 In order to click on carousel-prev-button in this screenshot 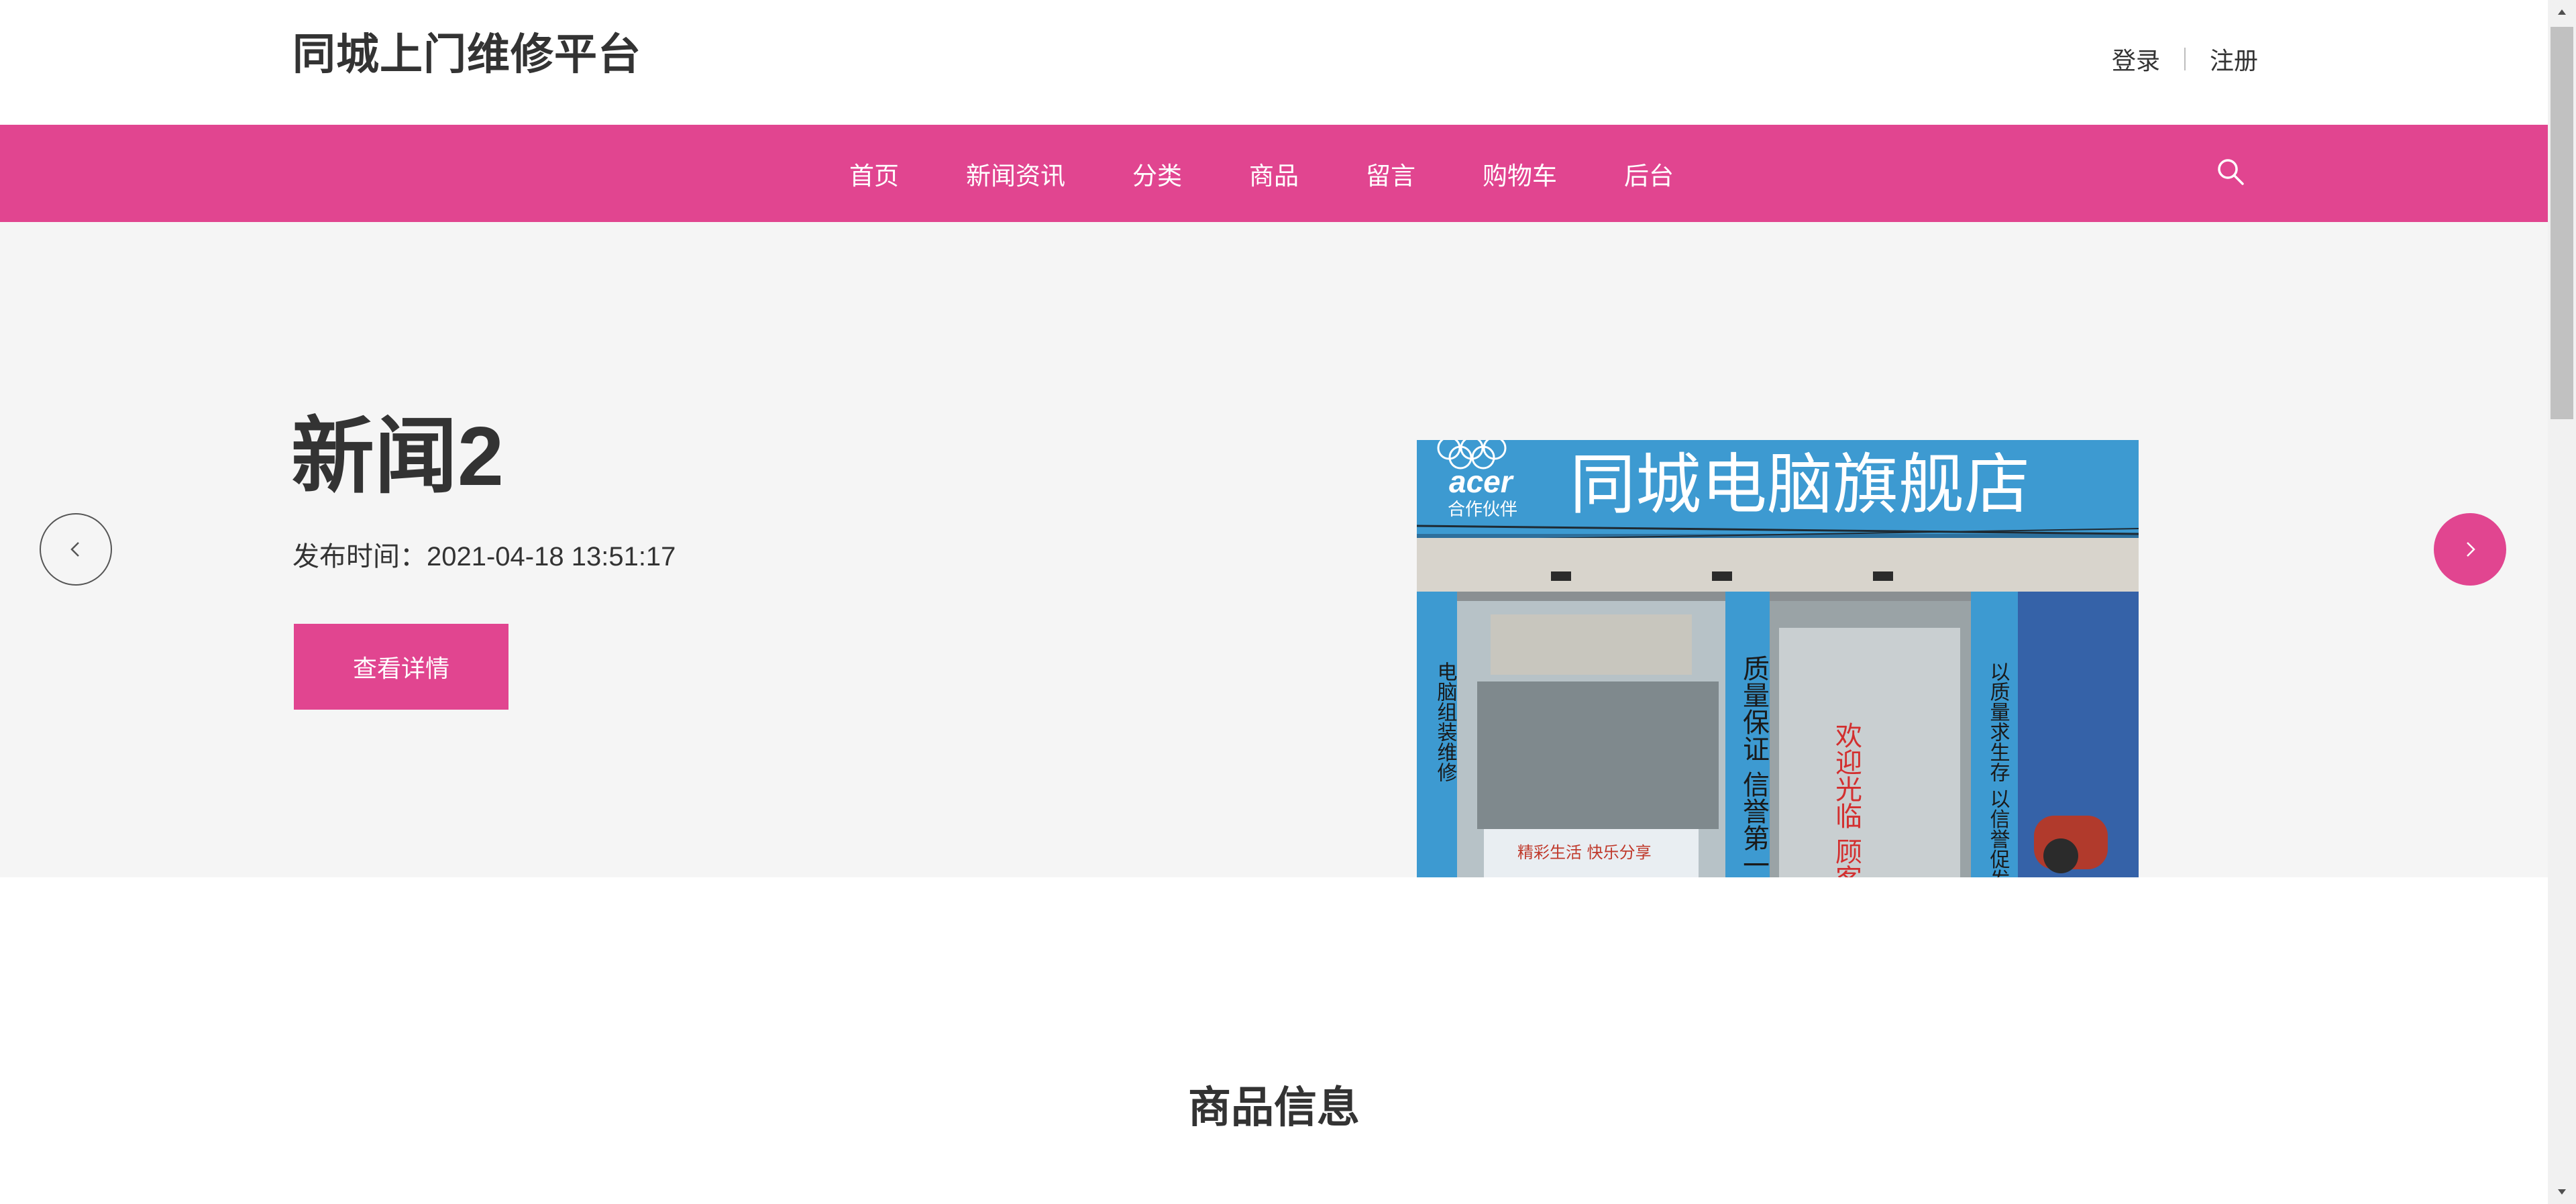, I will do `click(76, 549)`.